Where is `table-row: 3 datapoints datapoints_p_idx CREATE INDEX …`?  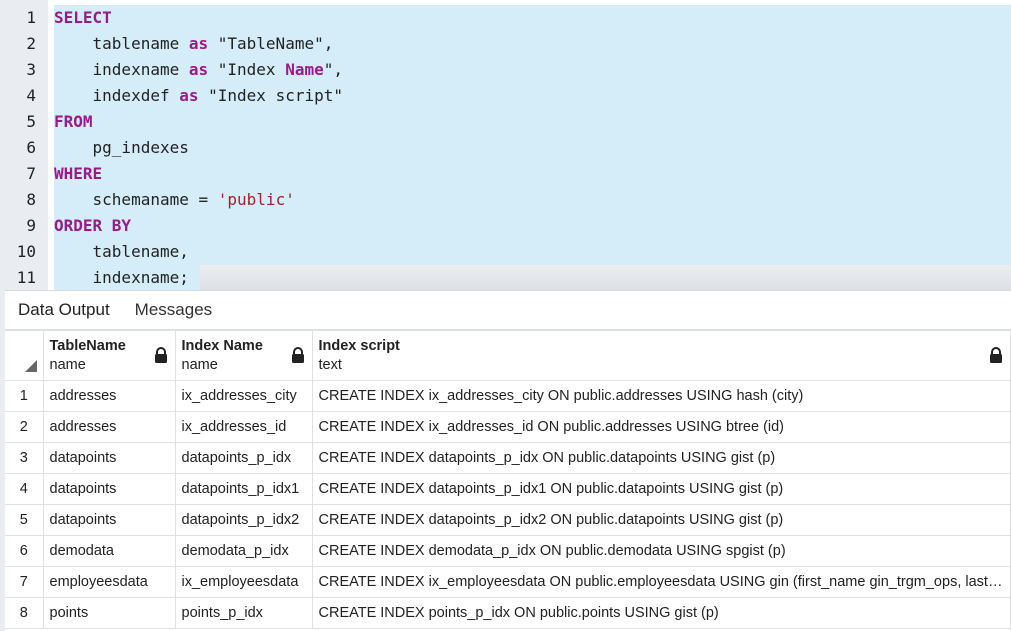 table-row: 3 datapoints datapoints_p_idx CREATE INDEX … is located at coordinates (508, 458).